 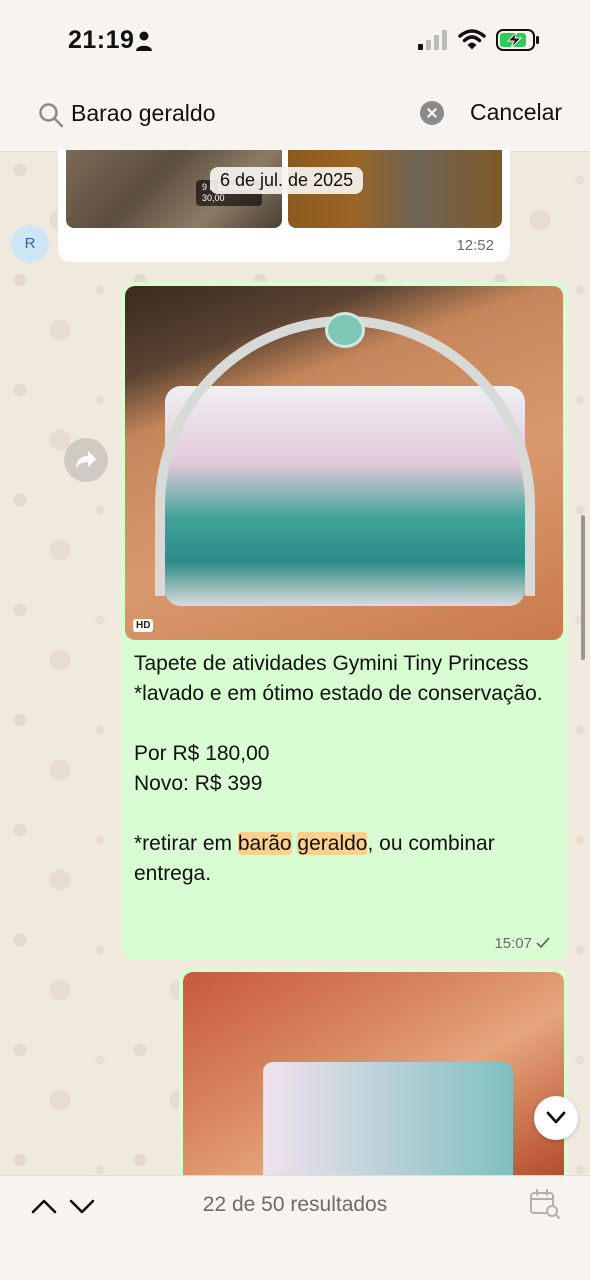 I want to click on battery-charging-icon, so click(x=517, y=40).